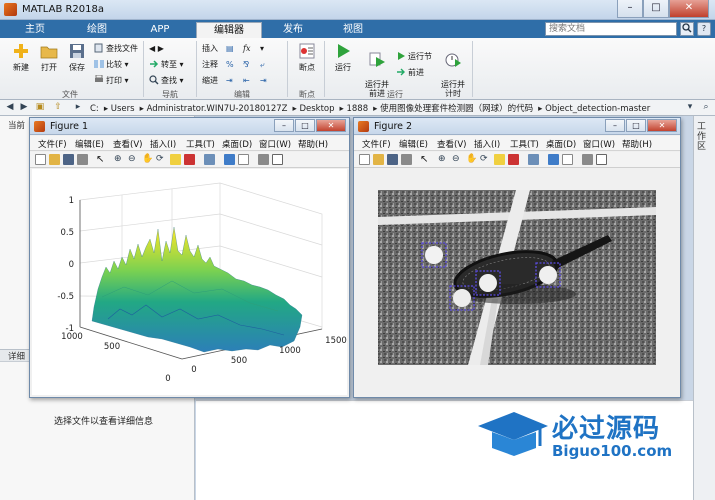 The width and height of the screenshot is (715, 500). I want to click on run-button: 运行, so click(343, 57).